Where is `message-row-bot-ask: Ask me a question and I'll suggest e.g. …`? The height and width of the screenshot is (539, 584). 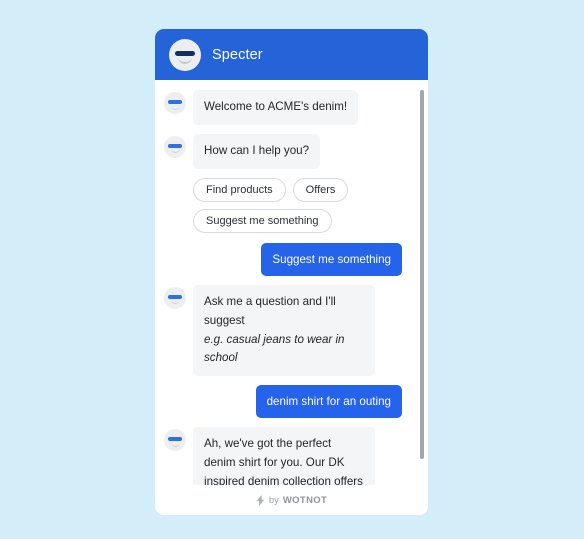 message-row-bot-ask: Ask me a question and I'll suggest e.g. … is located at coordinates (289, 330).